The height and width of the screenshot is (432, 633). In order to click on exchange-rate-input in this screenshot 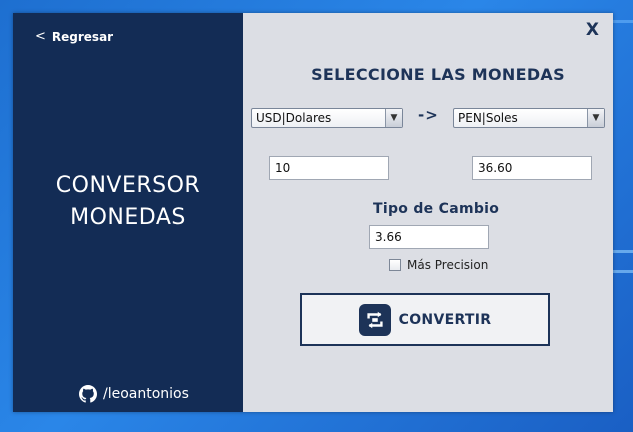, I will do `click(429, 237)`.